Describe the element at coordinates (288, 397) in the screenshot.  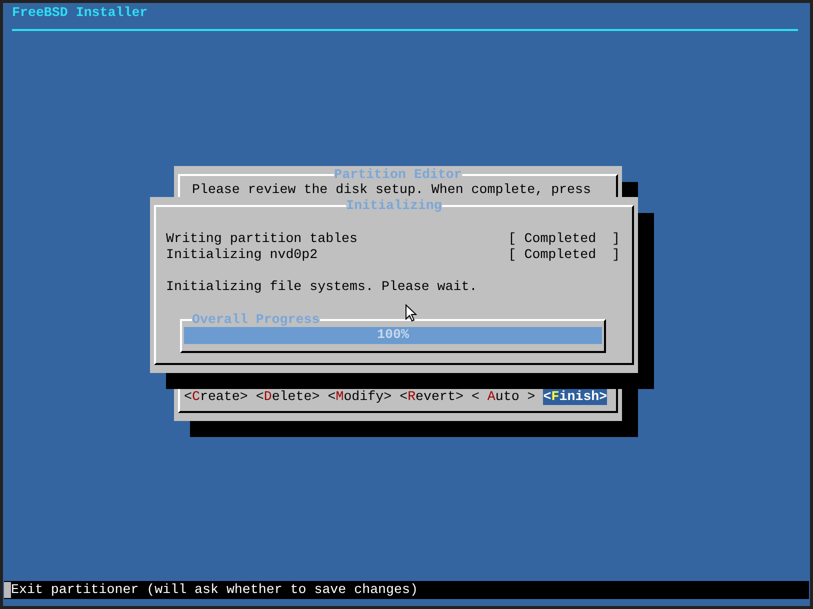
I see `dialog-button: <Delete>` at that location.